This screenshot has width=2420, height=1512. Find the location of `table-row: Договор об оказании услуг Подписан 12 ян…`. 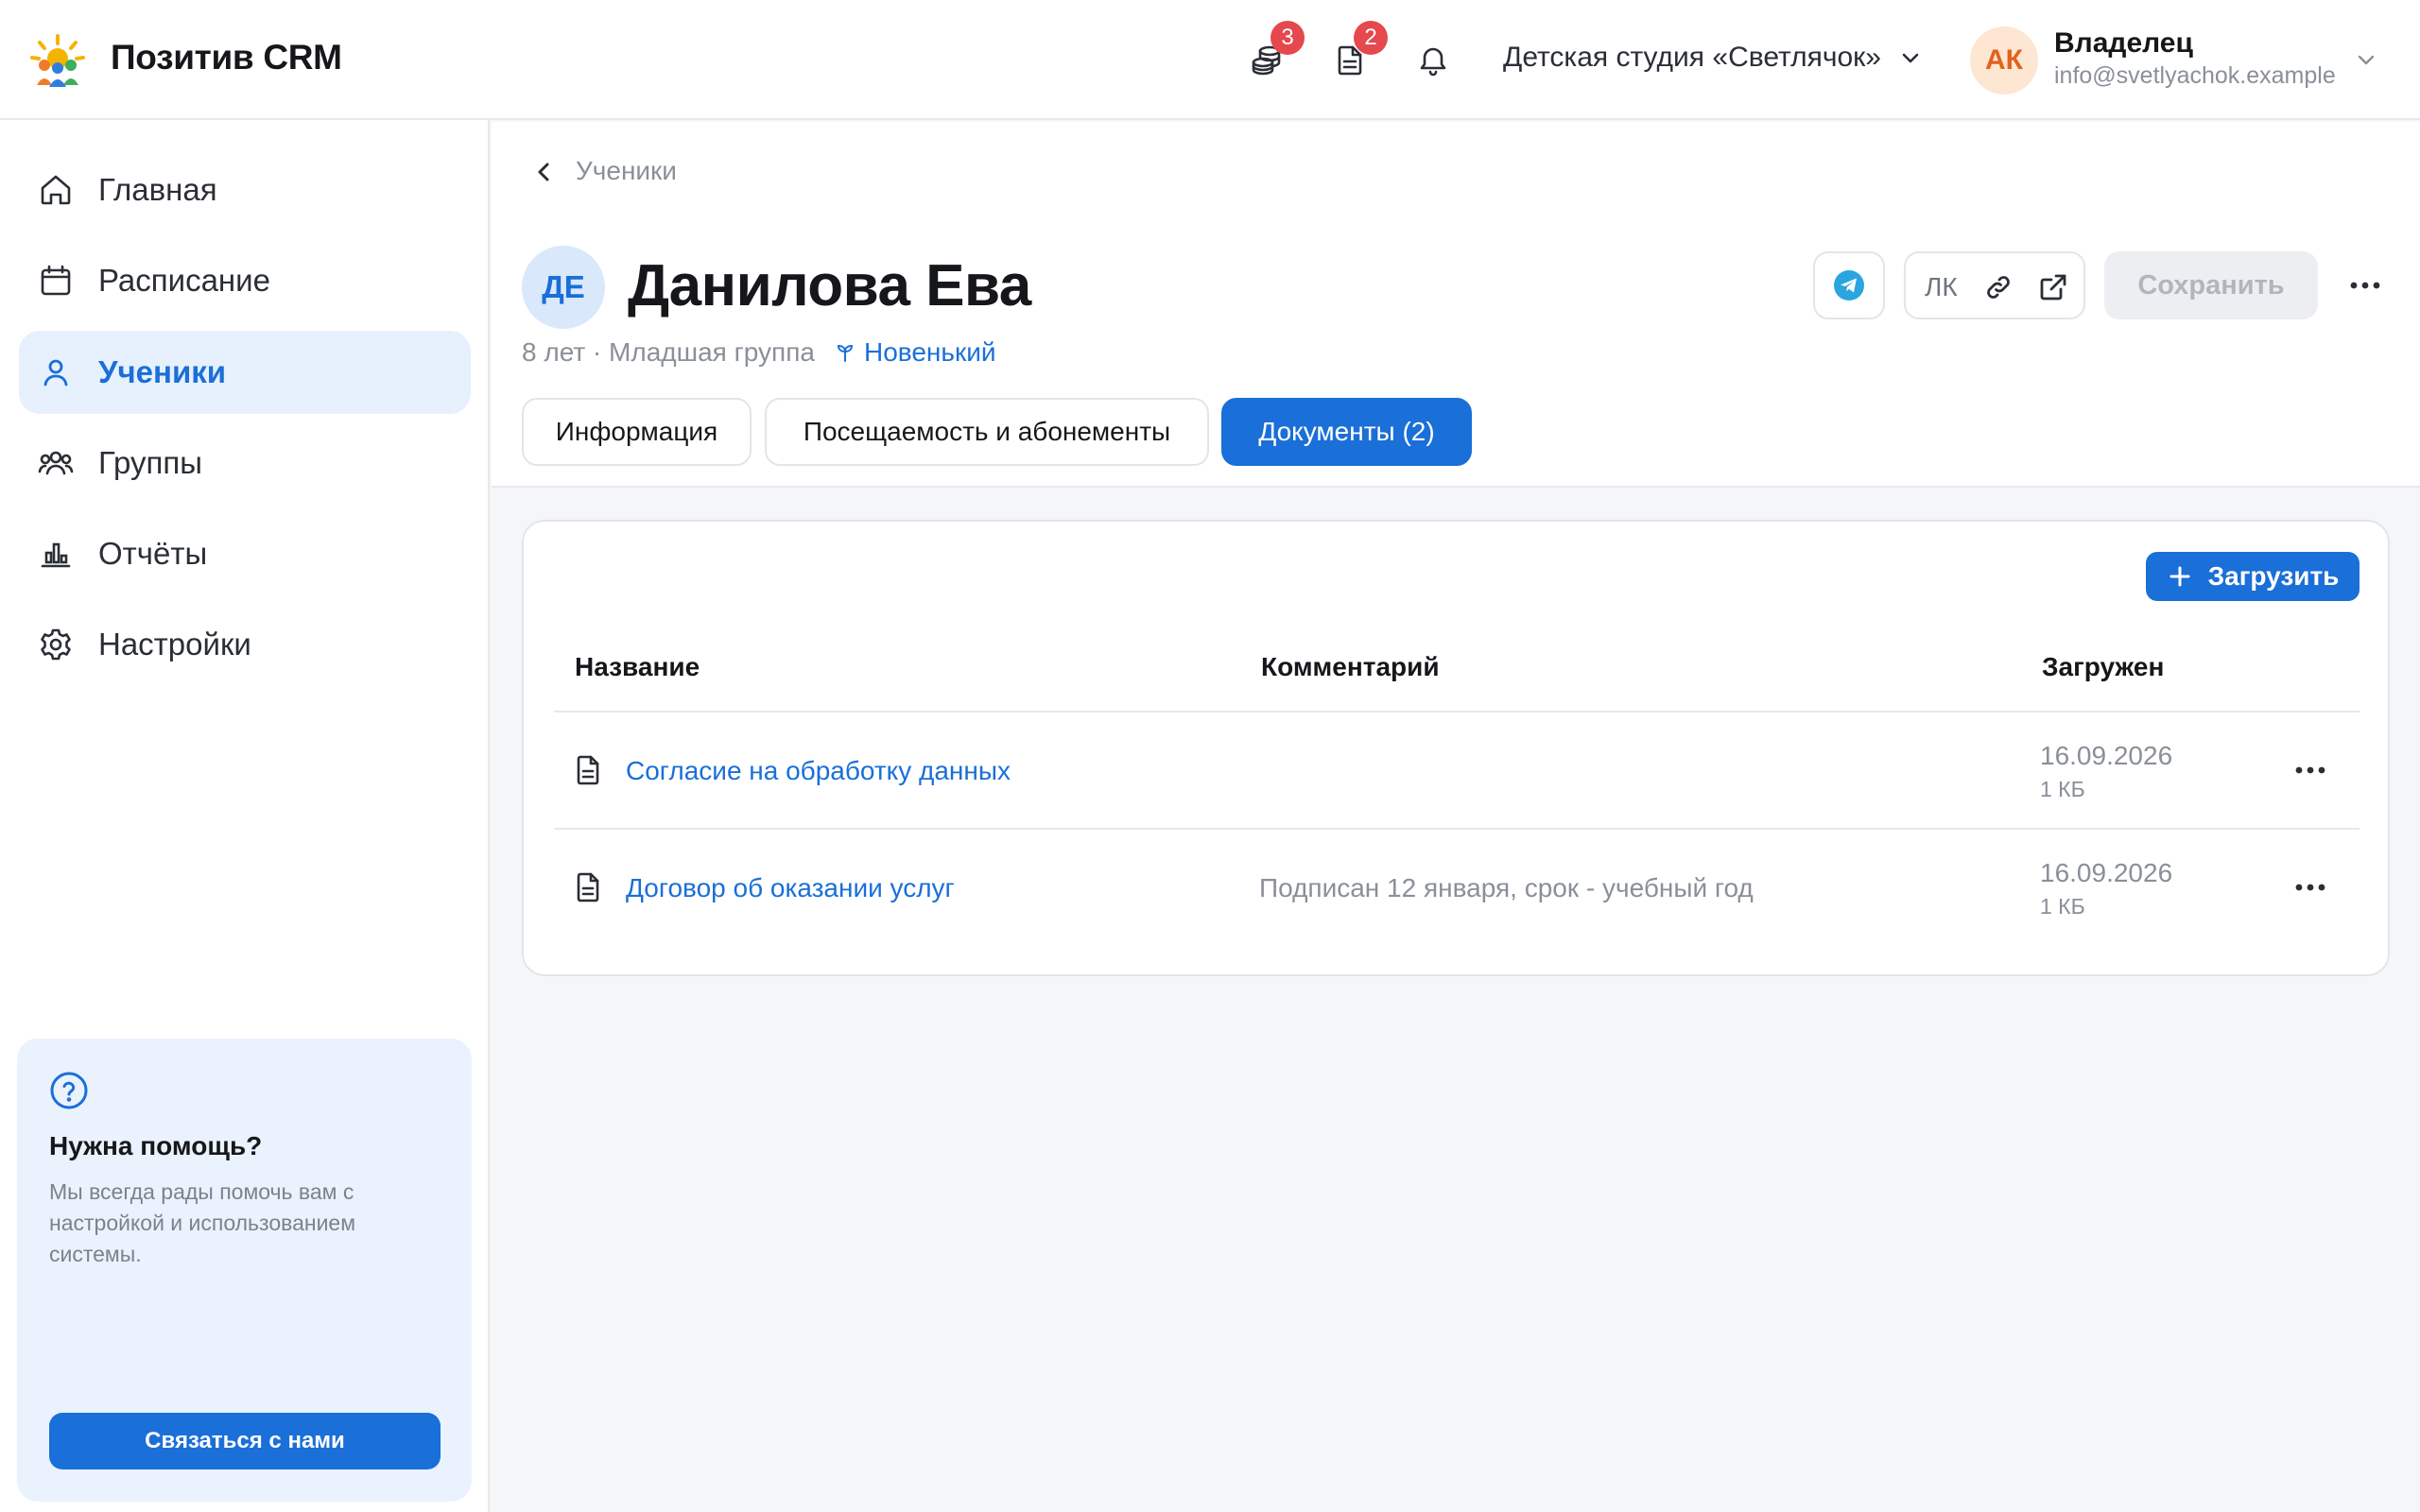

table-row: Договор об оказании услуг Подписан 12 ян… is located at coordinates (1457, 886).